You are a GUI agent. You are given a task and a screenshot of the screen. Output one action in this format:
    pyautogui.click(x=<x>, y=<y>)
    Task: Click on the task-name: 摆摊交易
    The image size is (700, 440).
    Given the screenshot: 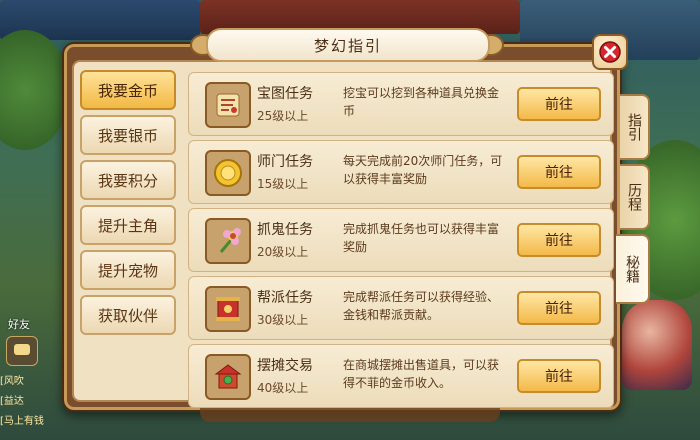 What is the action you would take?
    pyautogui.click(x=285, y=366)
    